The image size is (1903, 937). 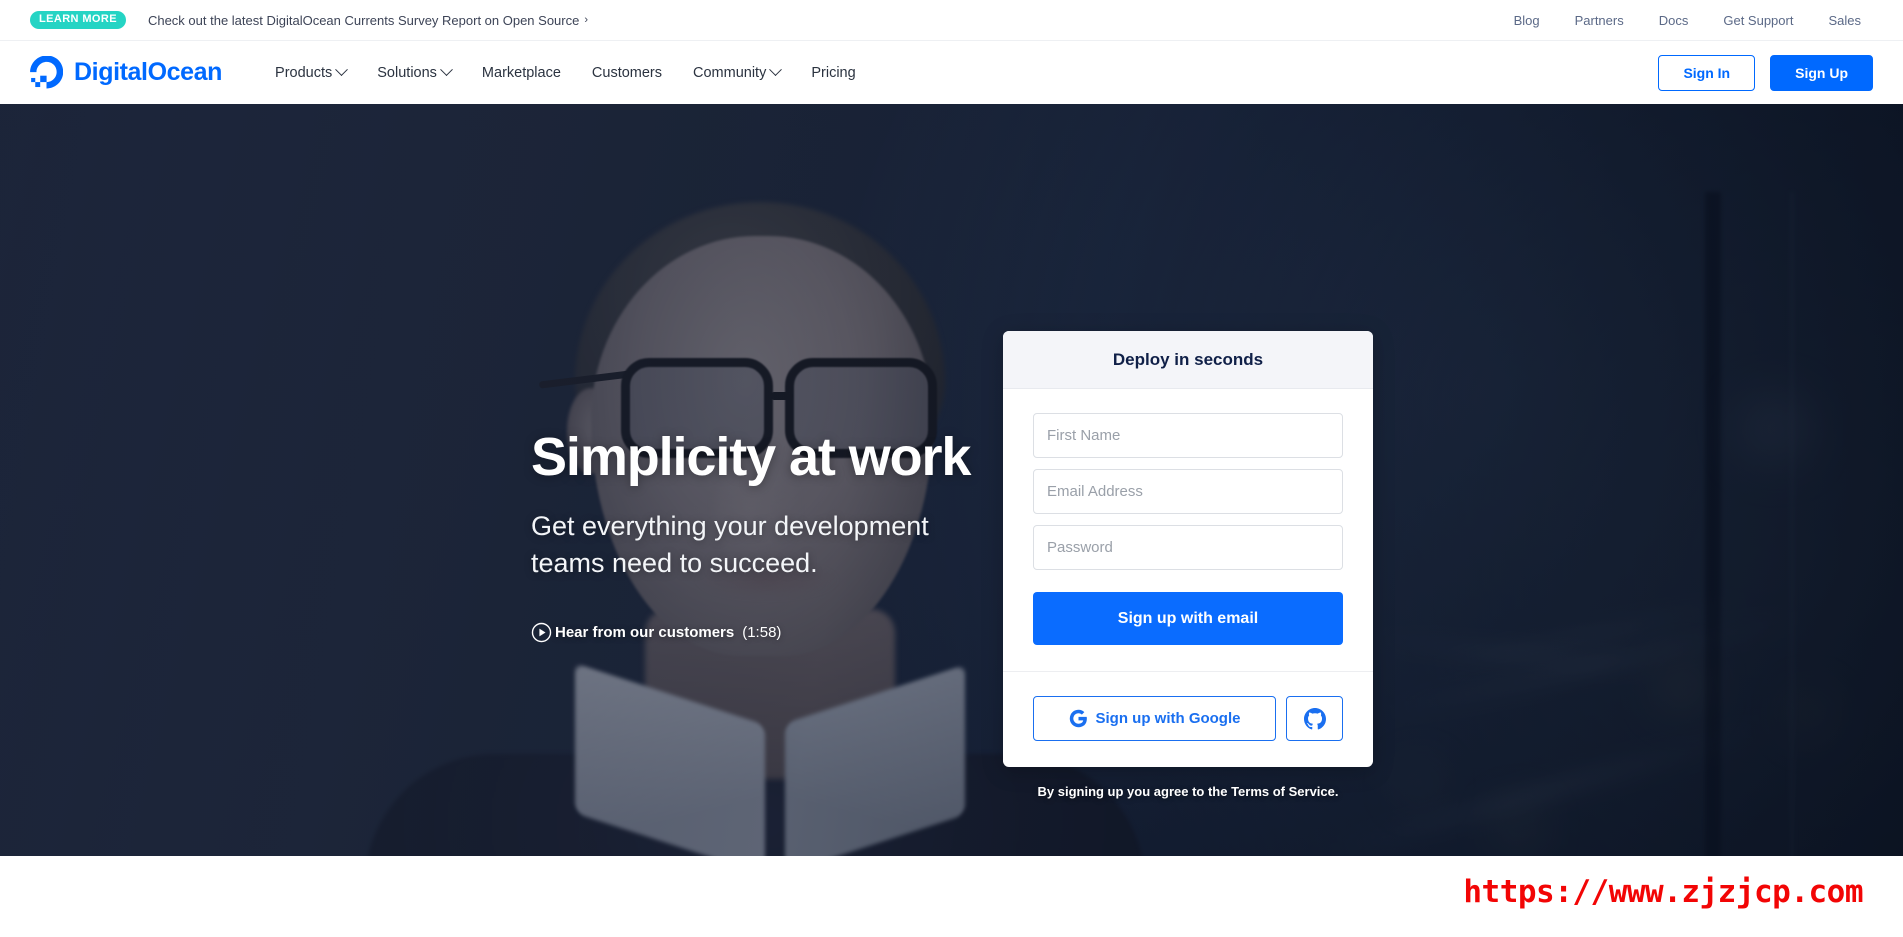 I want to click on nav-item-products: Products, so click(x=312, y=72).